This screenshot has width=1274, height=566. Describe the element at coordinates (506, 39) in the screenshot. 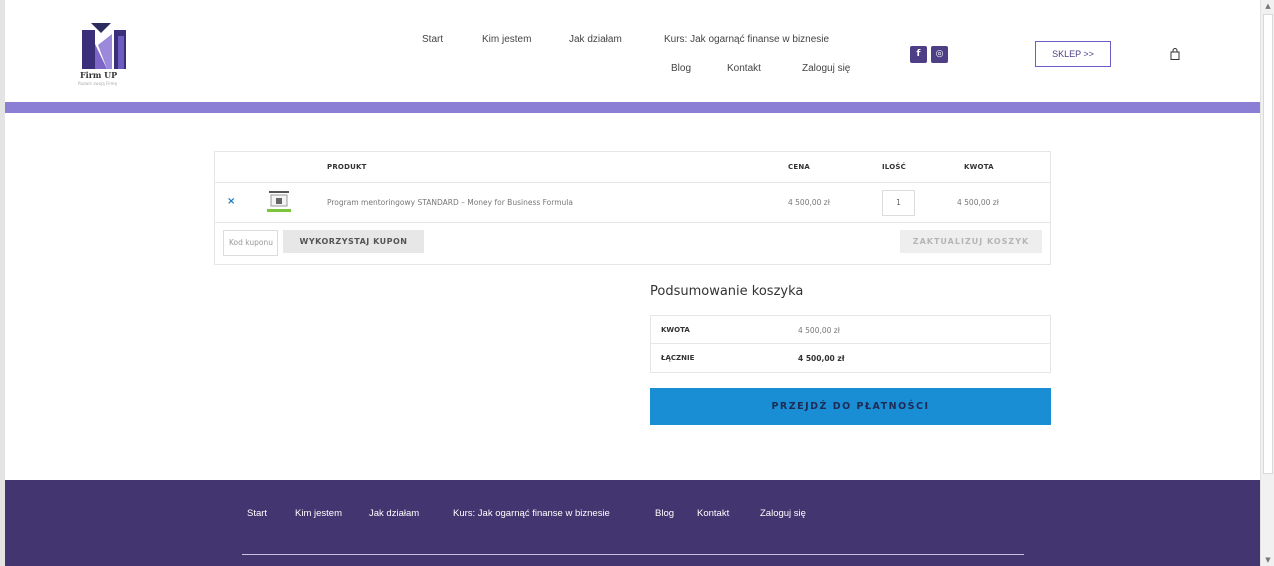

I see `nav-kim-jestem: Kim jestem` at that location.